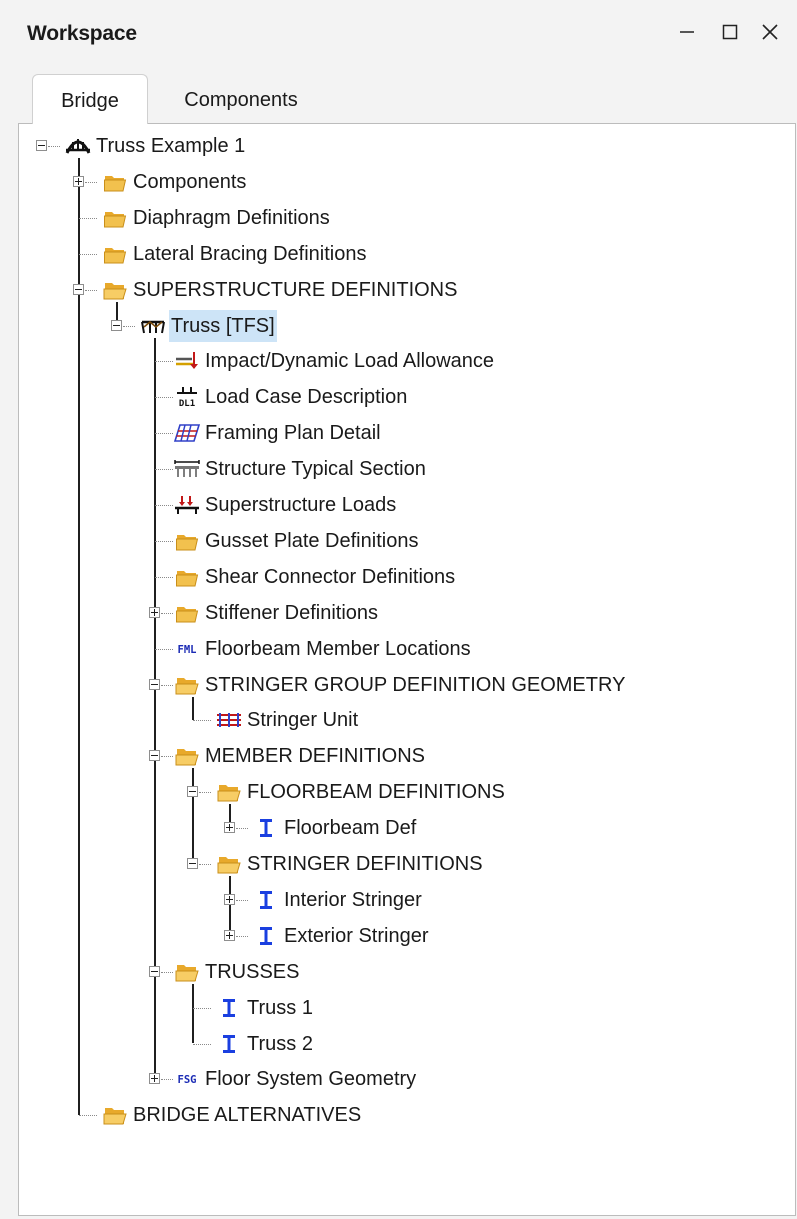 This screenshot has height=1219, width=797. Describe the element at coordinates (310, 1079) in the screenshot. I see `tree-node-label: Floor System Geometry` at that location.